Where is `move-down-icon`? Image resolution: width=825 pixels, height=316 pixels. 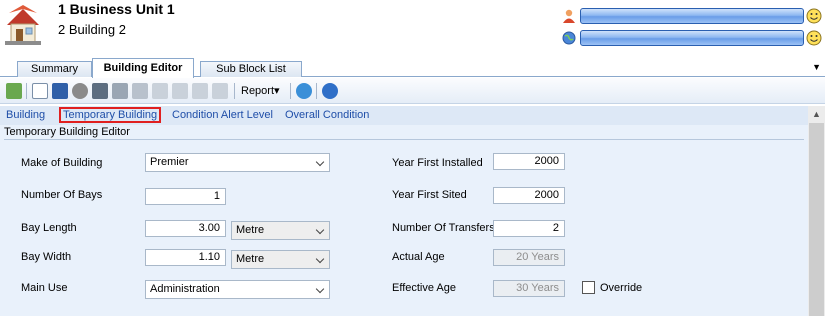
move-down-icon is located at coordinates (220, 91).